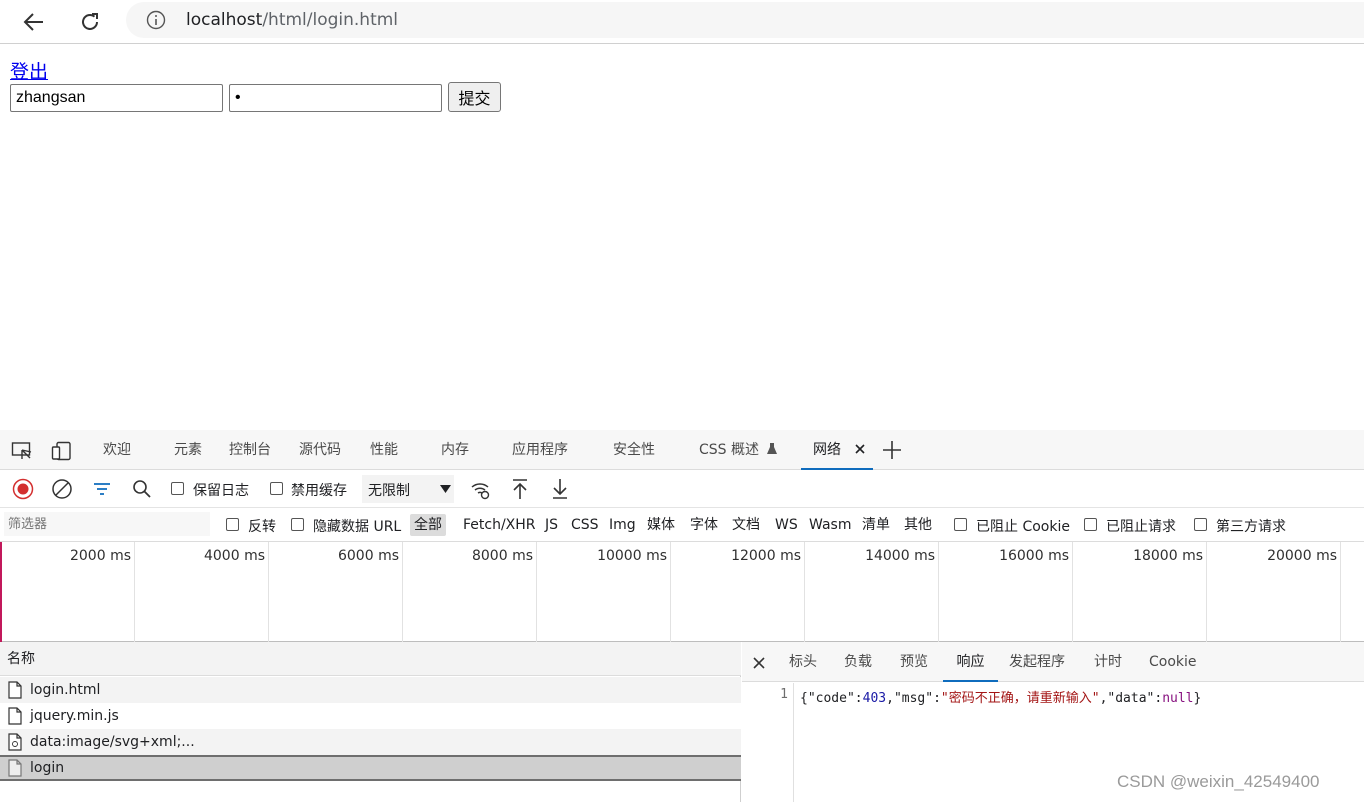  What do you see at coordinates (142, 489) in the screenshot?
I see `search-icon` at bounding box center [142, 489].